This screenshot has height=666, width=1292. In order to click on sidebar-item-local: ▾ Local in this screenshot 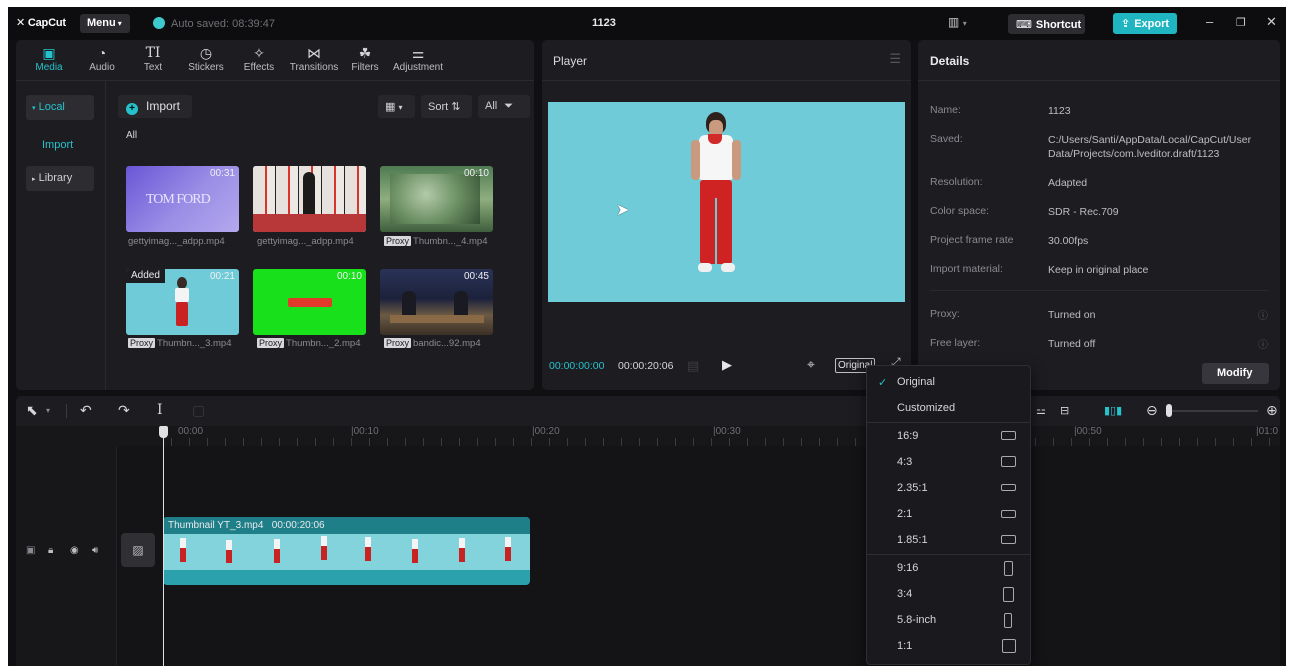, I will do `click(60, 107)`.